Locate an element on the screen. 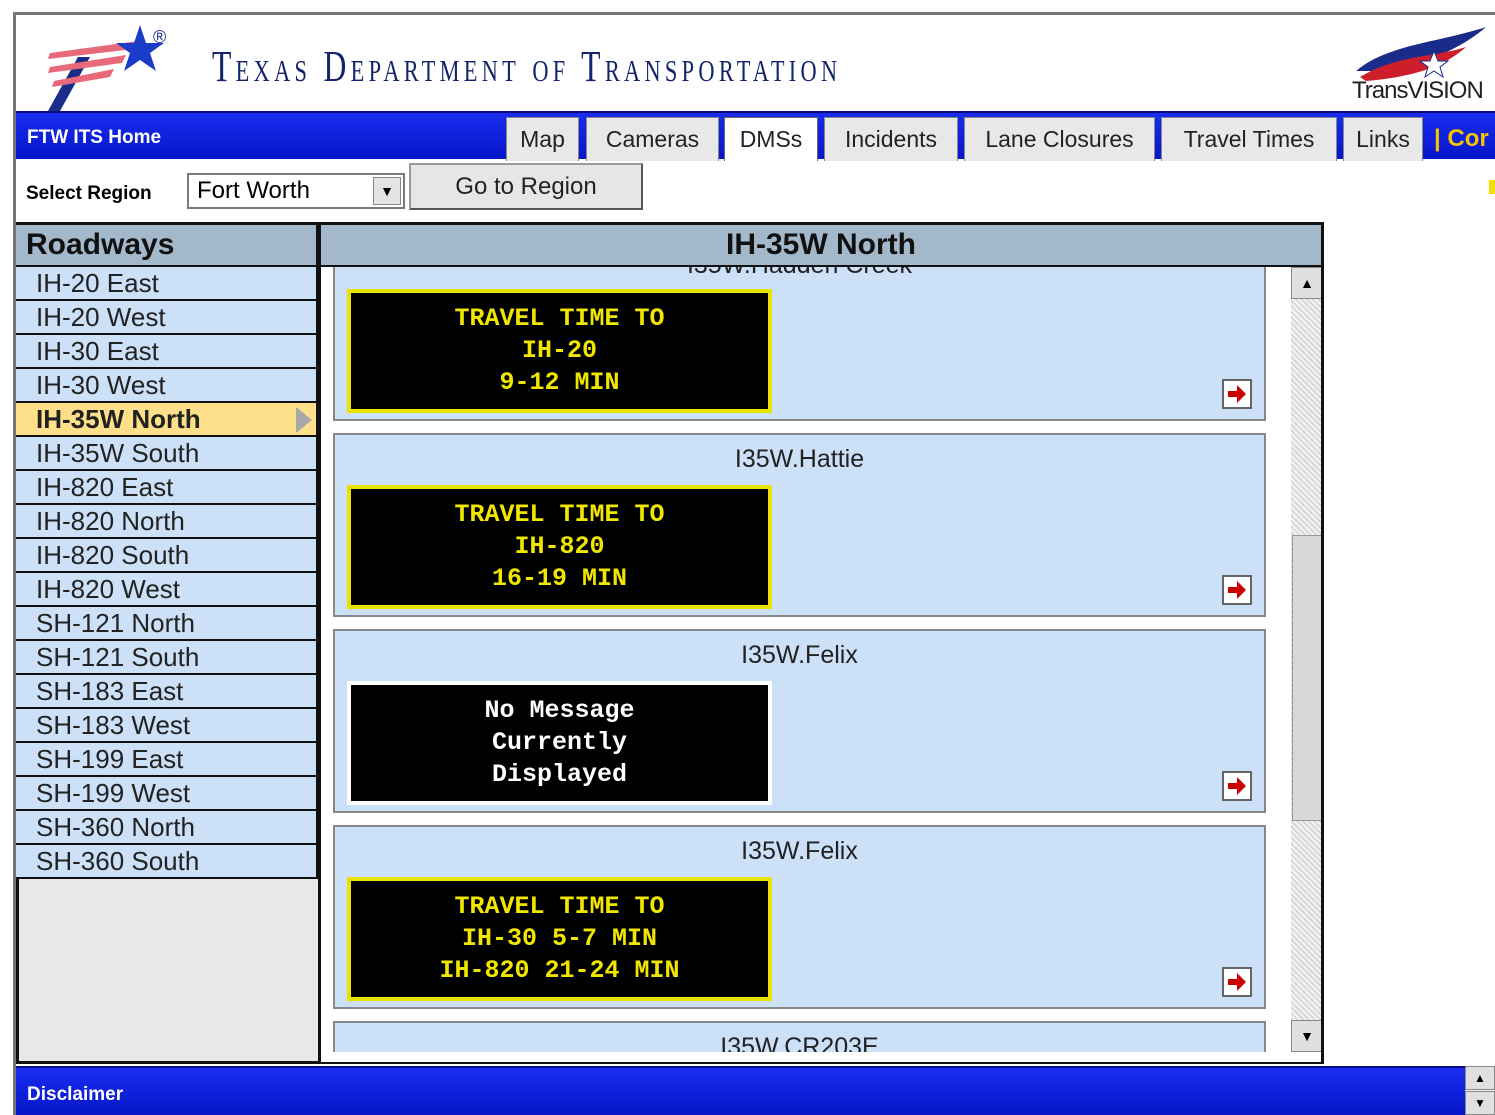  footer-bar: Disclaimer is located at coordinates (740, 1090).